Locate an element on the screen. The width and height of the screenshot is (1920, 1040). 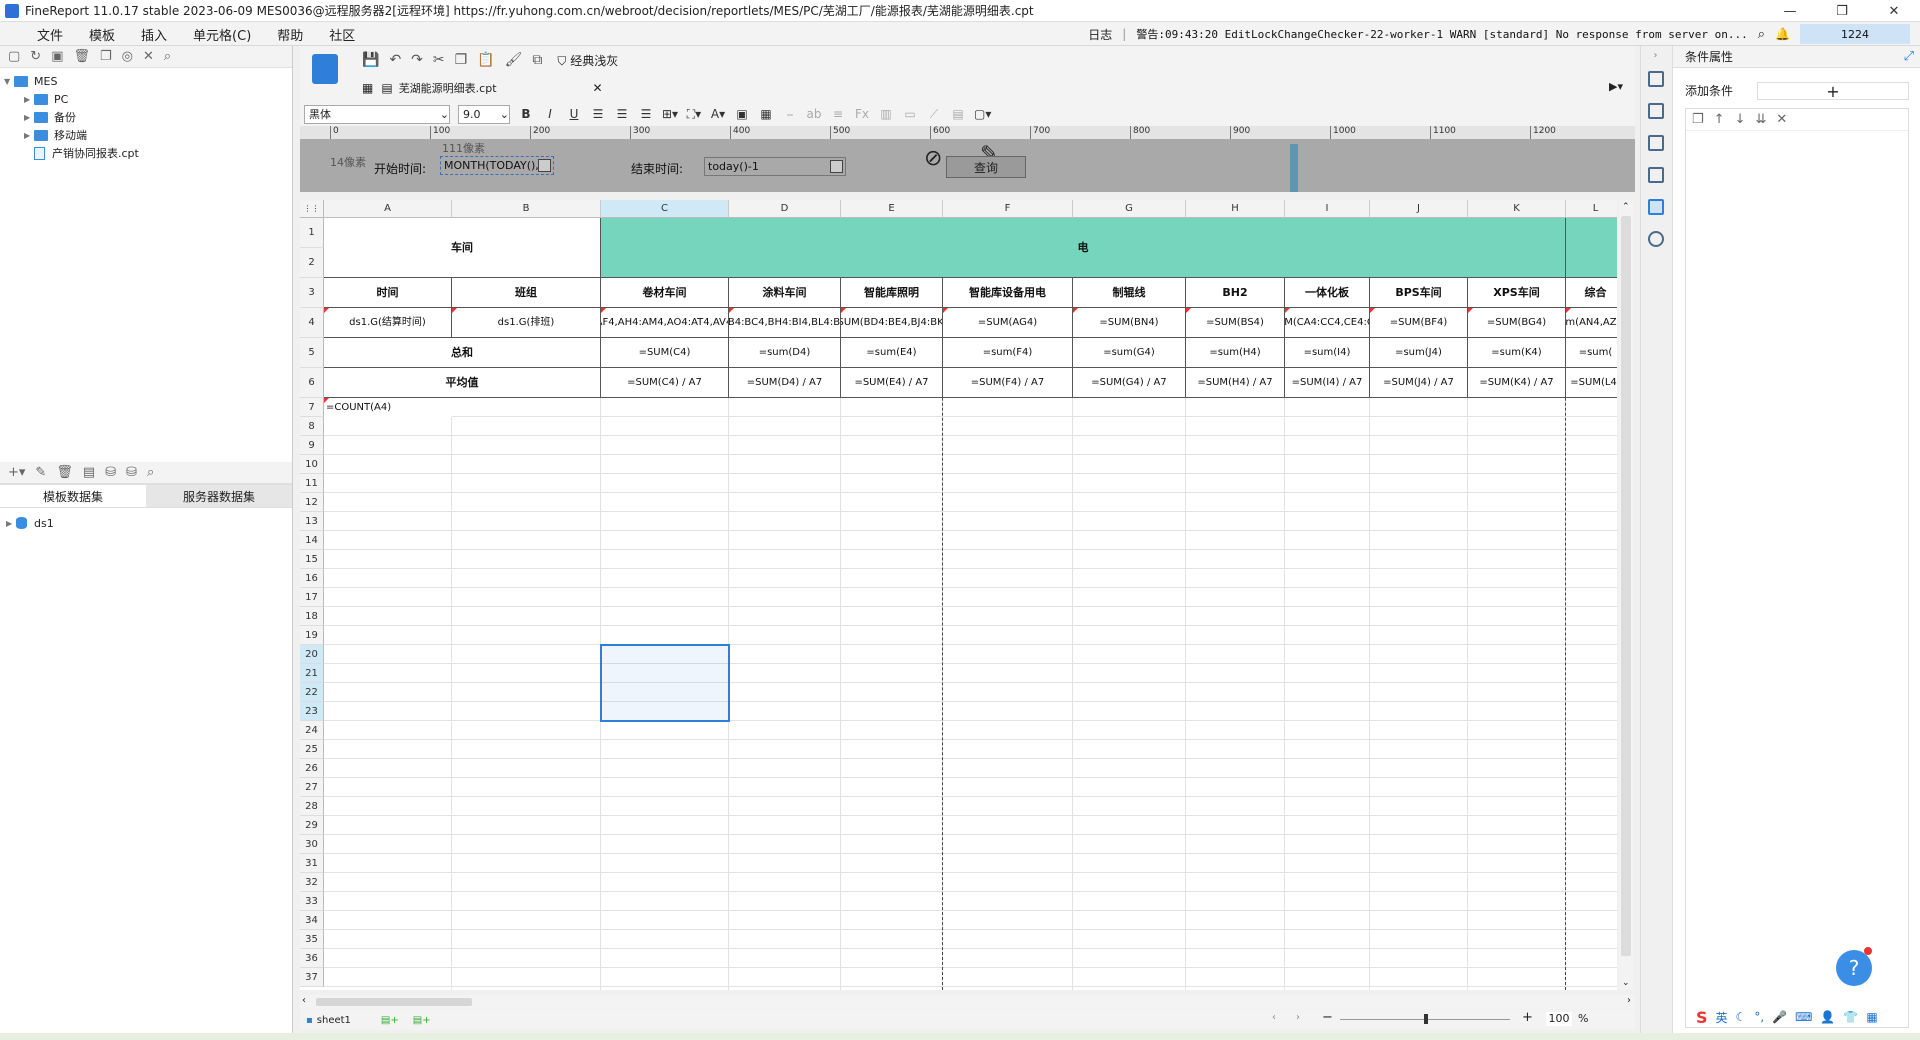
column-header-k: K is located at coordinates (1517, 209).